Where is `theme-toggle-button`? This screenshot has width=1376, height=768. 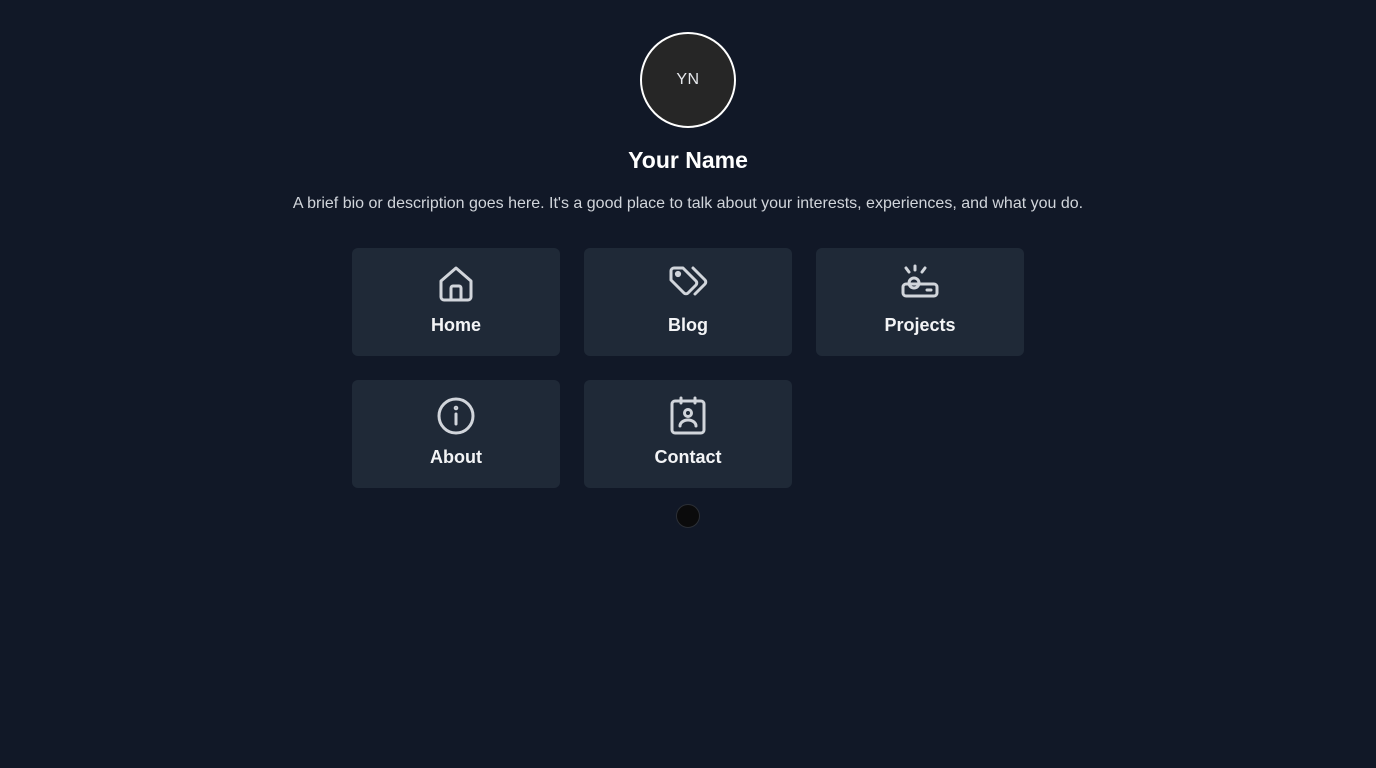 theme-toggle-button is located at coordinates (688, 516).